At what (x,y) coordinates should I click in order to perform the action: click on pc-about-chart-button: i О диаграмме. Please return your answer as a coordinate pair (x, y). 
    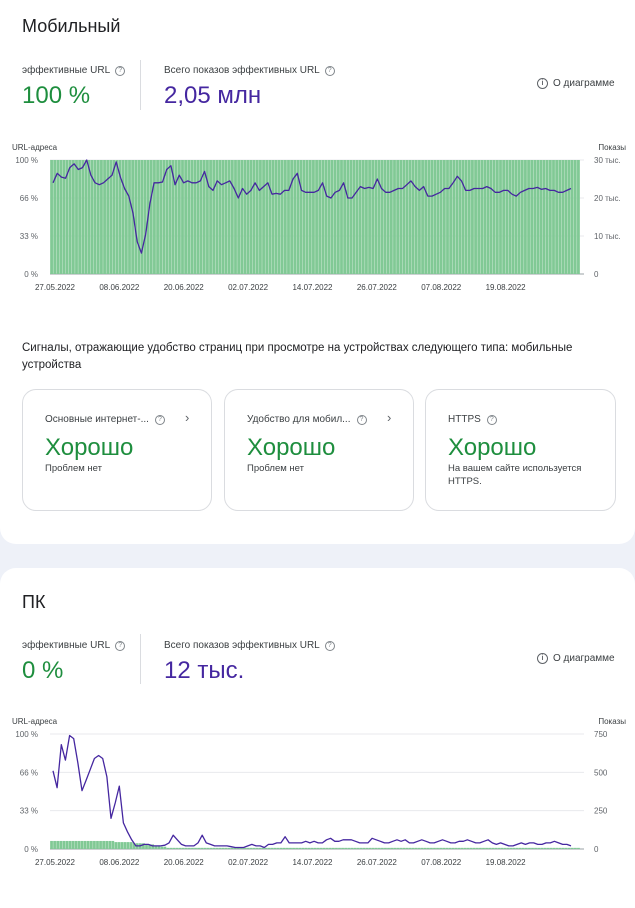
    Looking at the image, I should click on (576, 658).